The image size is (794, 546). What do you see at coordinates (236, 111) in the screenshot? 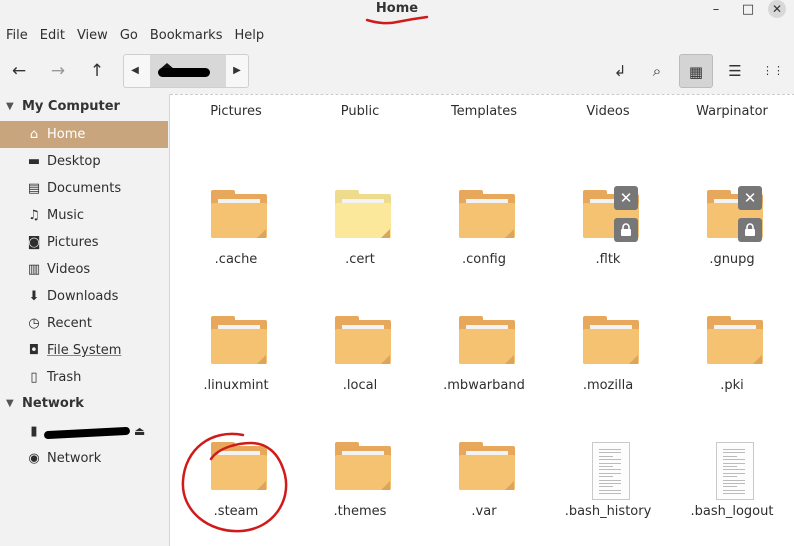
I see `file-name: Pictures` at bounding box center [236, 111].